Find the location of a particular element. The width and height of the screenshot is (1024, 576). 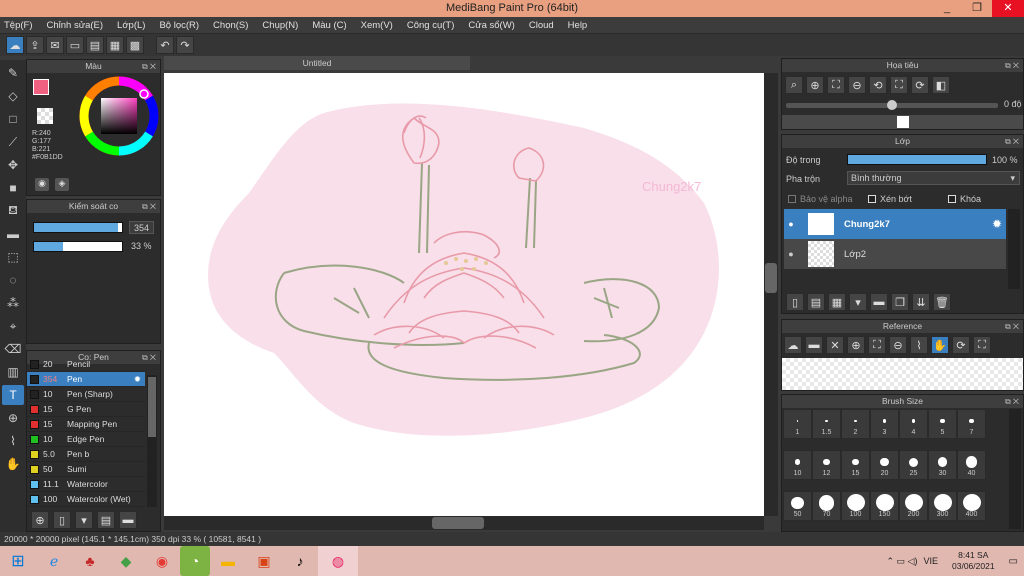

brush-size-cell: 10 is located at coordinates (797, 465).